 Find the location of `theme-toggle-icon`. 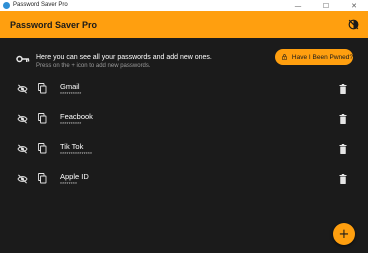

theme-toggle-icon is located at coordinates (353, 24).